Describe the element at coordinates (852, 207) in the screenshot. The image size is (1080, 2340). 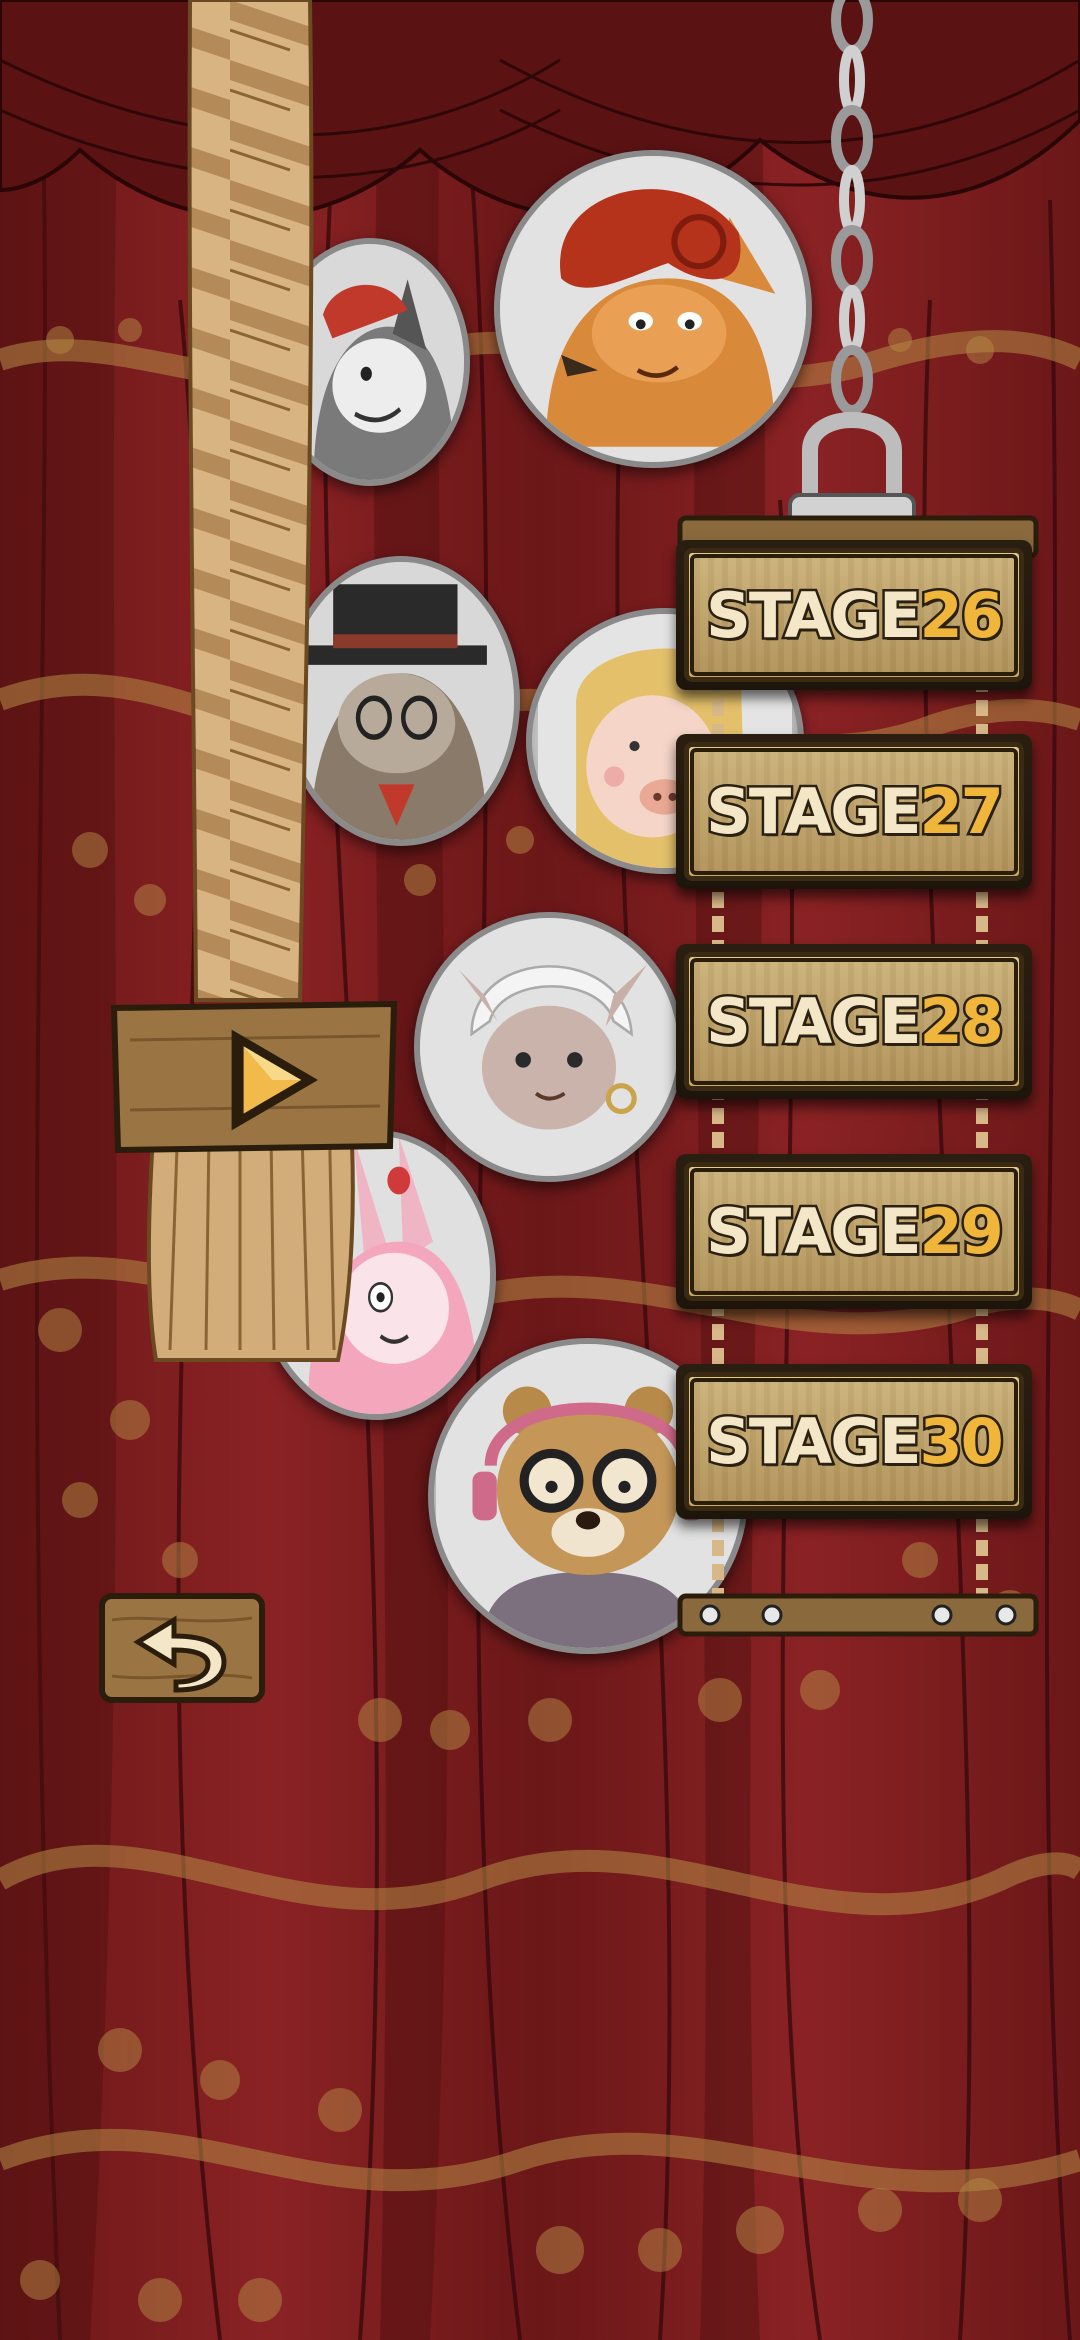
I see `chain` at that location.